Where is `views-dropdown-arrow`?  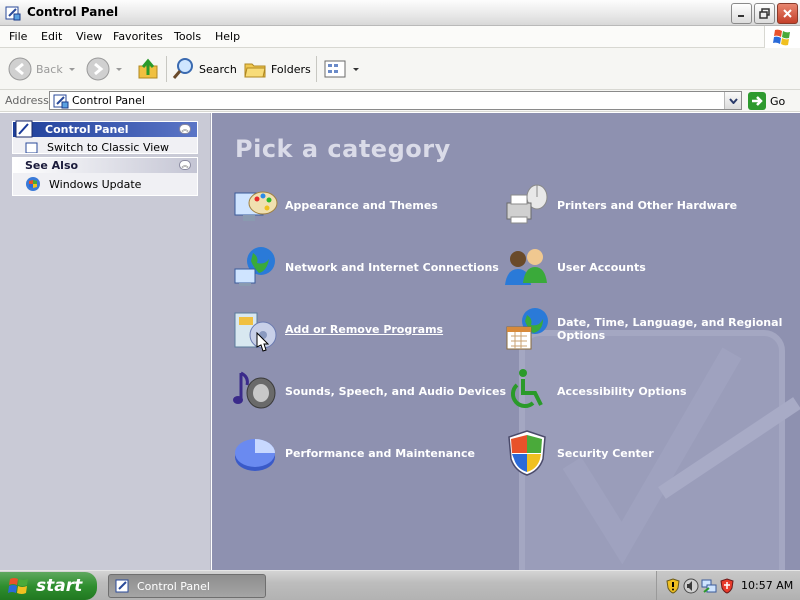
views-dropdown-arrow is located at coordinates (356, 69).